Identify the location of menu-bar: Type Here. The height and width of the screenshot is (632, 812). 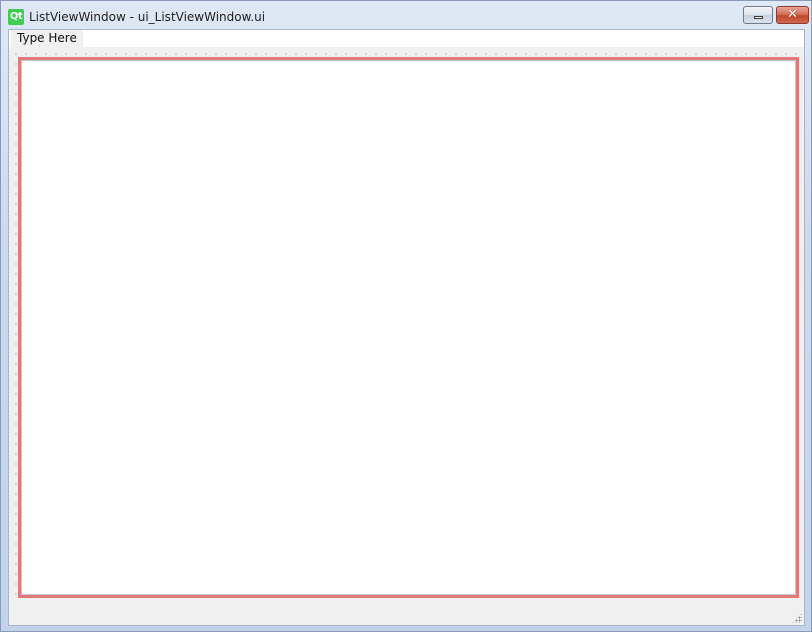
(406, 38).